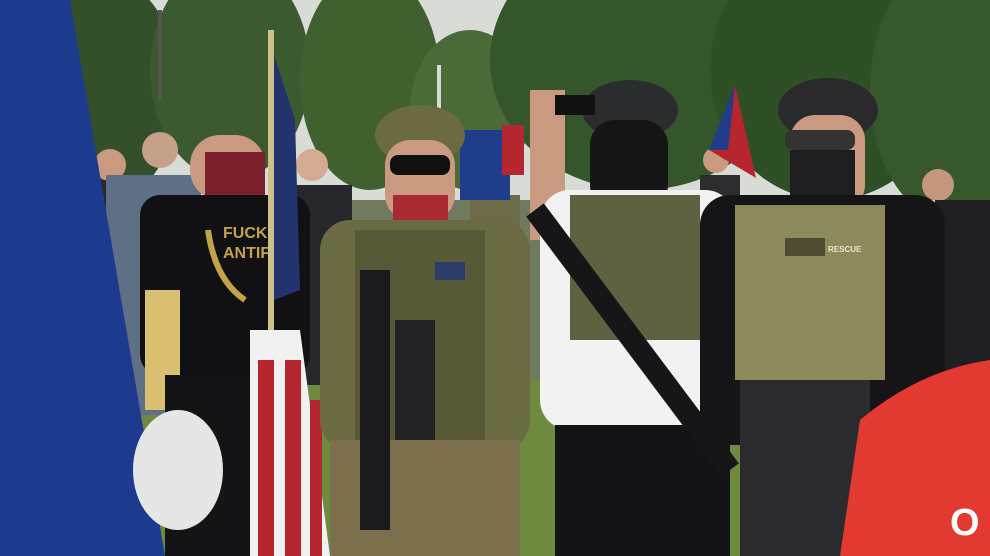 Image resolution: width=990 pixels, height=556 pixels. I want to click on vest-patch-text: RESCUE, so click(845, 249).